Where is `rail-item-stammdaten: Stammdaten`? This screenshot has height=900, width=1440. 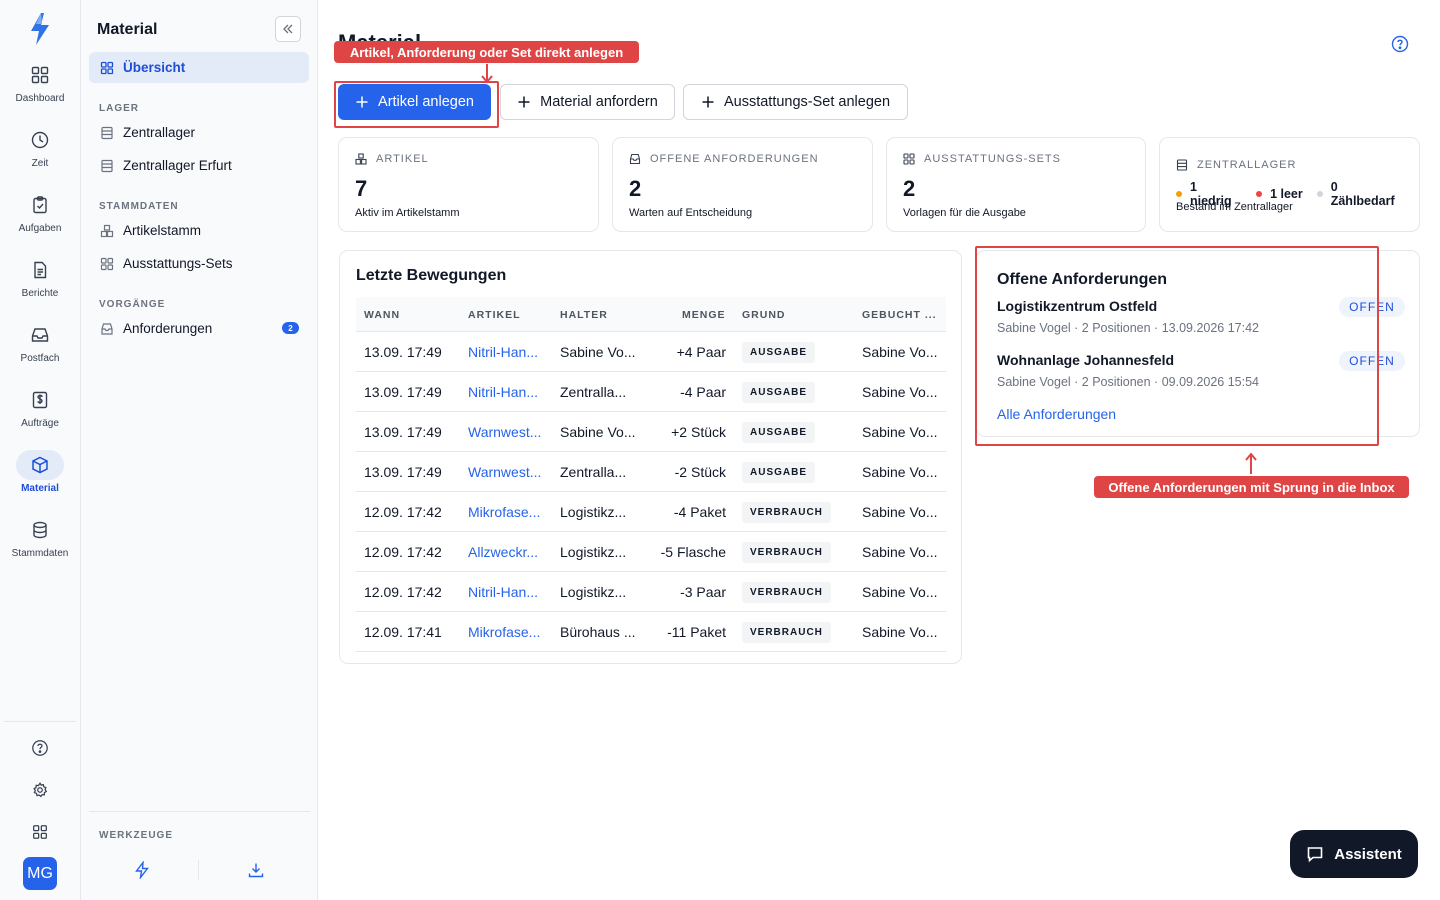 rail-item-stammdaten: Stammdaten is located at coordinates (40, 544).